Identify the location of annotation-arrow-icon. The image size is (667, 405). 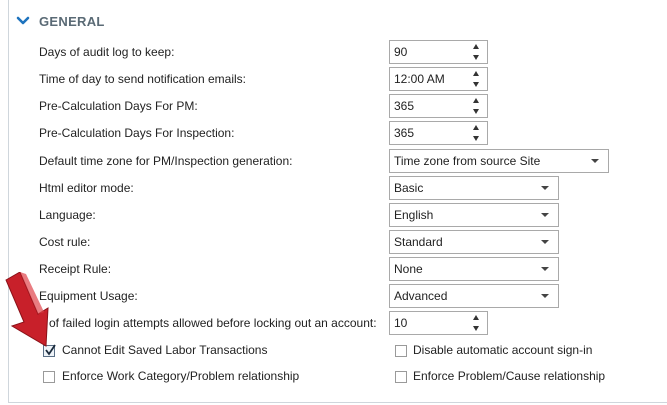
(27, 309).